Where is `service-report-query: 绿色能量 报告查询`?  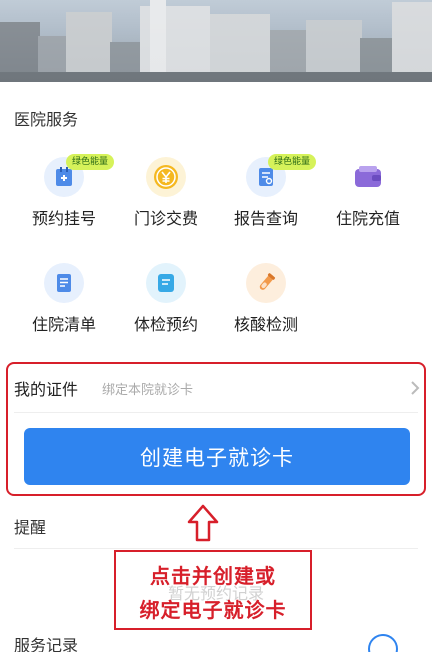 service-report-query: 绿色能量 报告查询 is located at coordinates (267, 191).